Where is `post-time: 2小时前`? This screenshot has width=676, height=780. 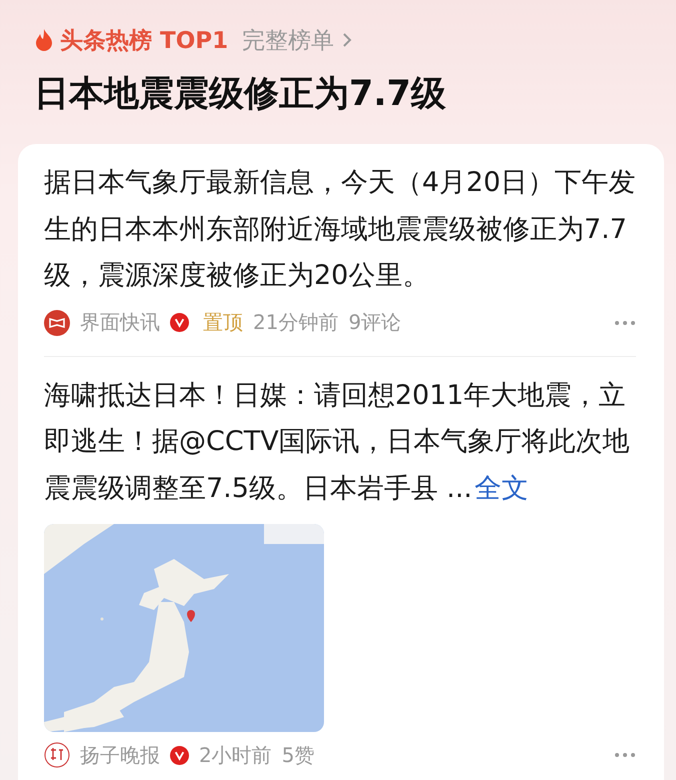
post-time: 2小时前 is located at coordinates (235, 755).